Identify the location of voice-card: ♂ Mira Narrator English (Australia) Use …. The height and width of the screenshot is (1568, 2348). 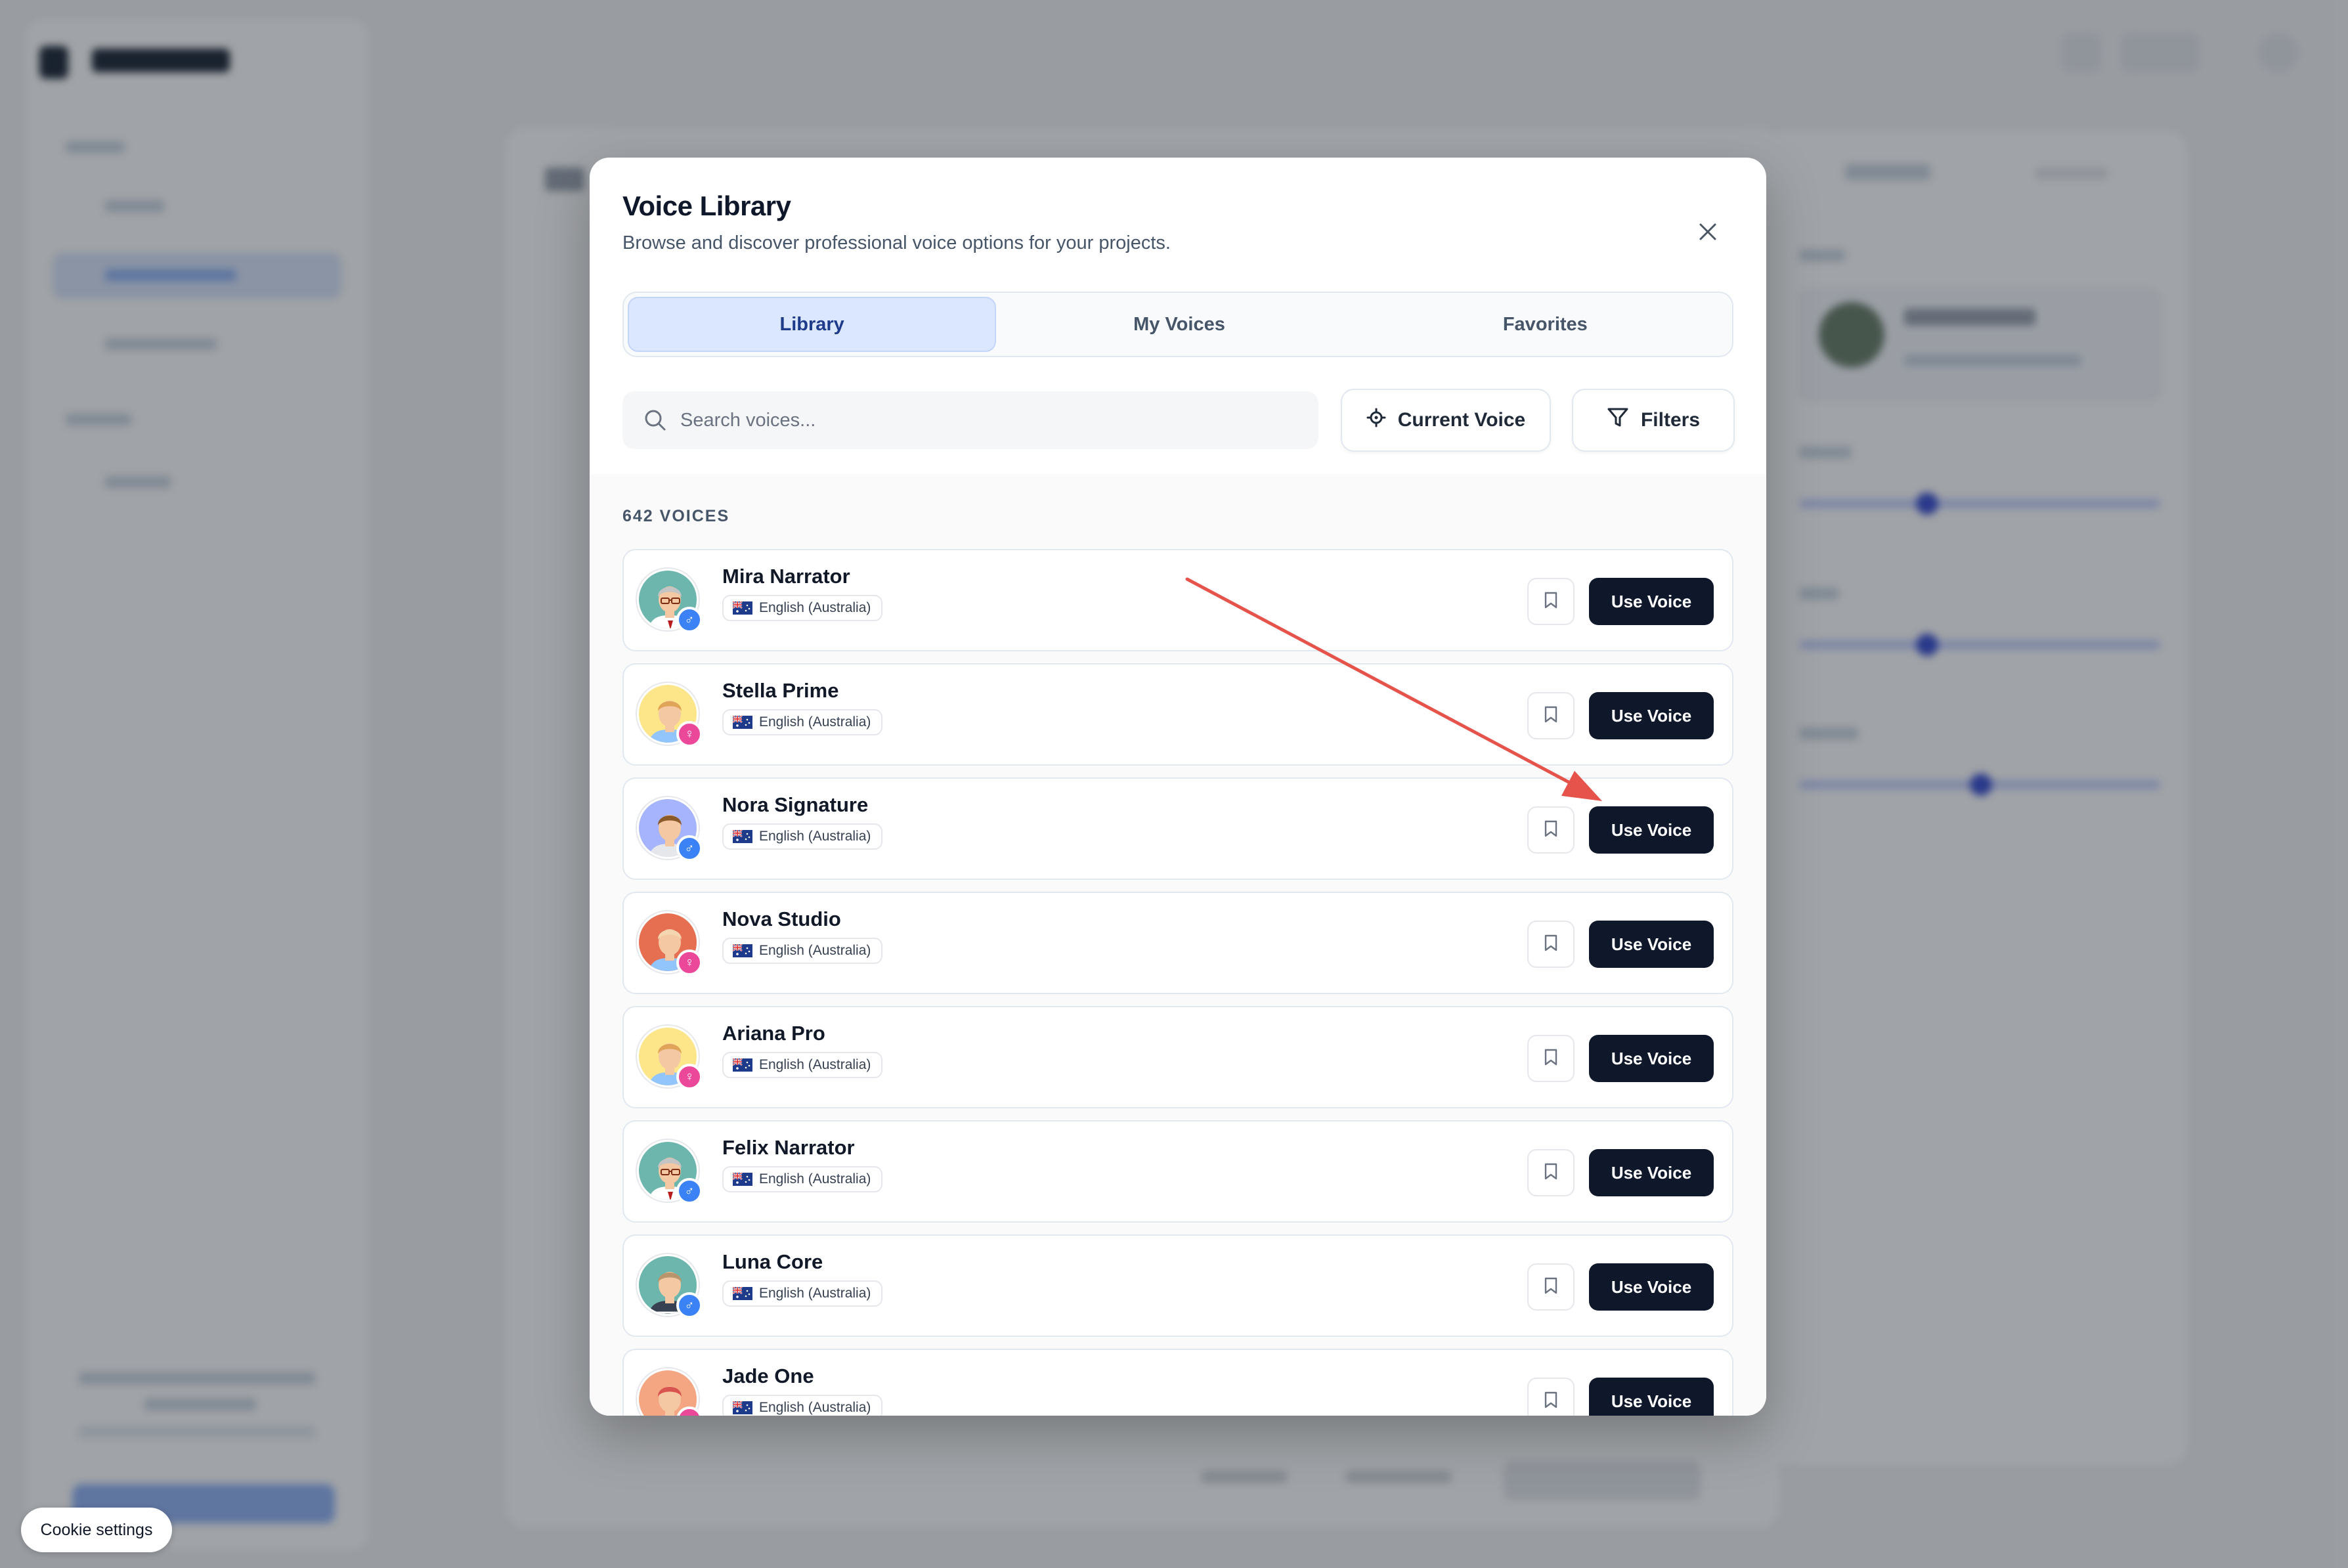
(1177, 600).